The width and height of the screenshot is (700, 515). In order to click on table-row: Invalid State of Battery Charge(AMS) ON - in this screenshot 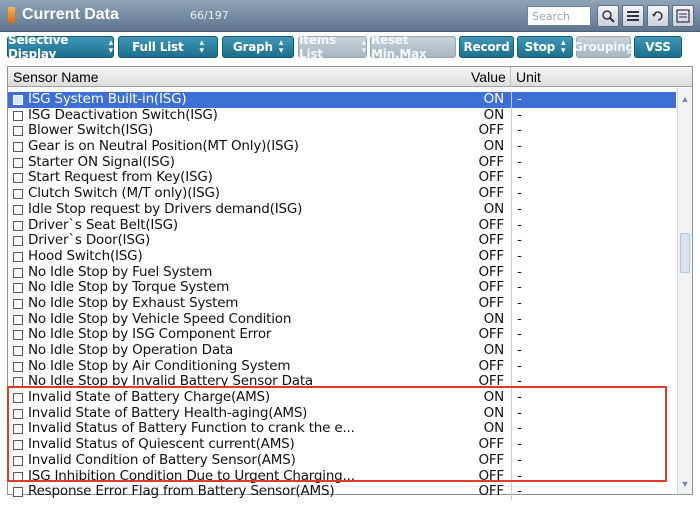, I will do `click(342, 397)`.